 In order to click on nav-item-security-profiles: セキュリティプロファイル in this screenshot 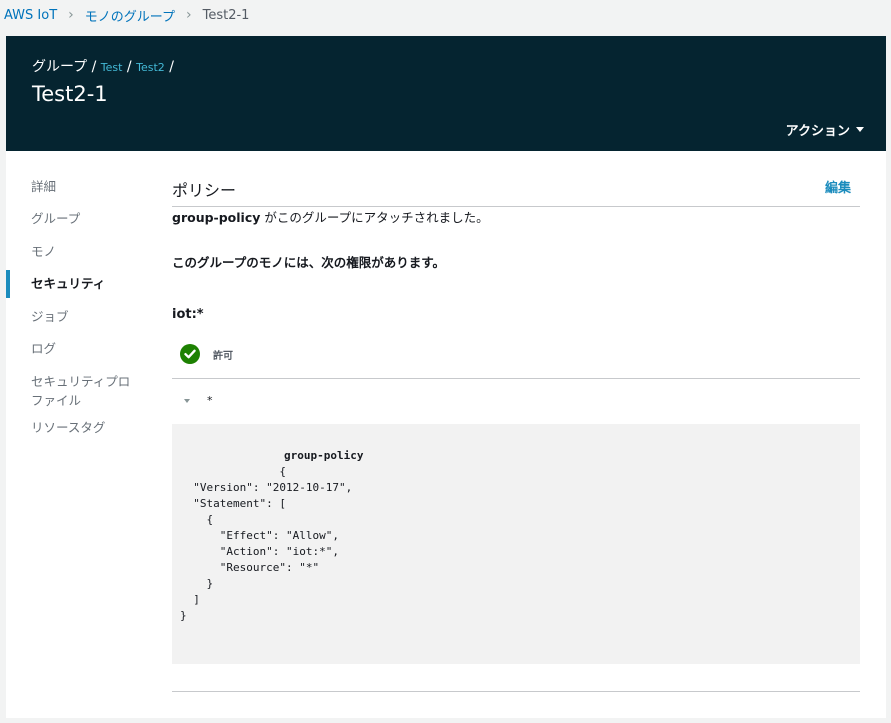, I will do `click(68, 391)`.